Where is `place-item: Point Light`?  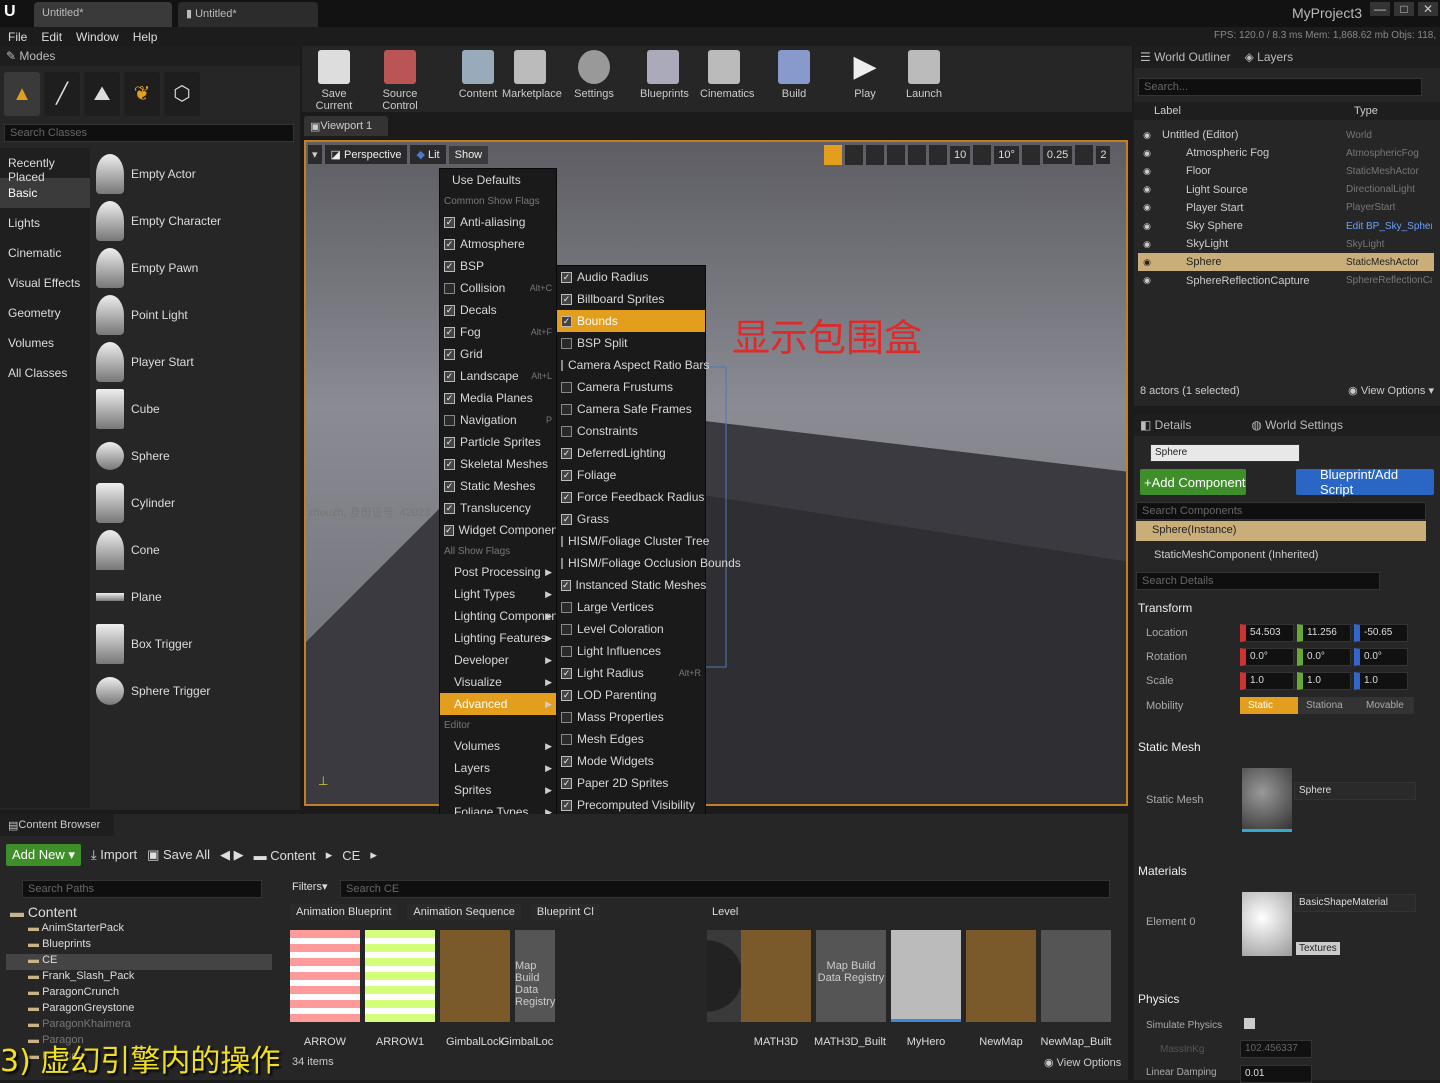
place-item: Point Light is located at coordinates (194, 315).